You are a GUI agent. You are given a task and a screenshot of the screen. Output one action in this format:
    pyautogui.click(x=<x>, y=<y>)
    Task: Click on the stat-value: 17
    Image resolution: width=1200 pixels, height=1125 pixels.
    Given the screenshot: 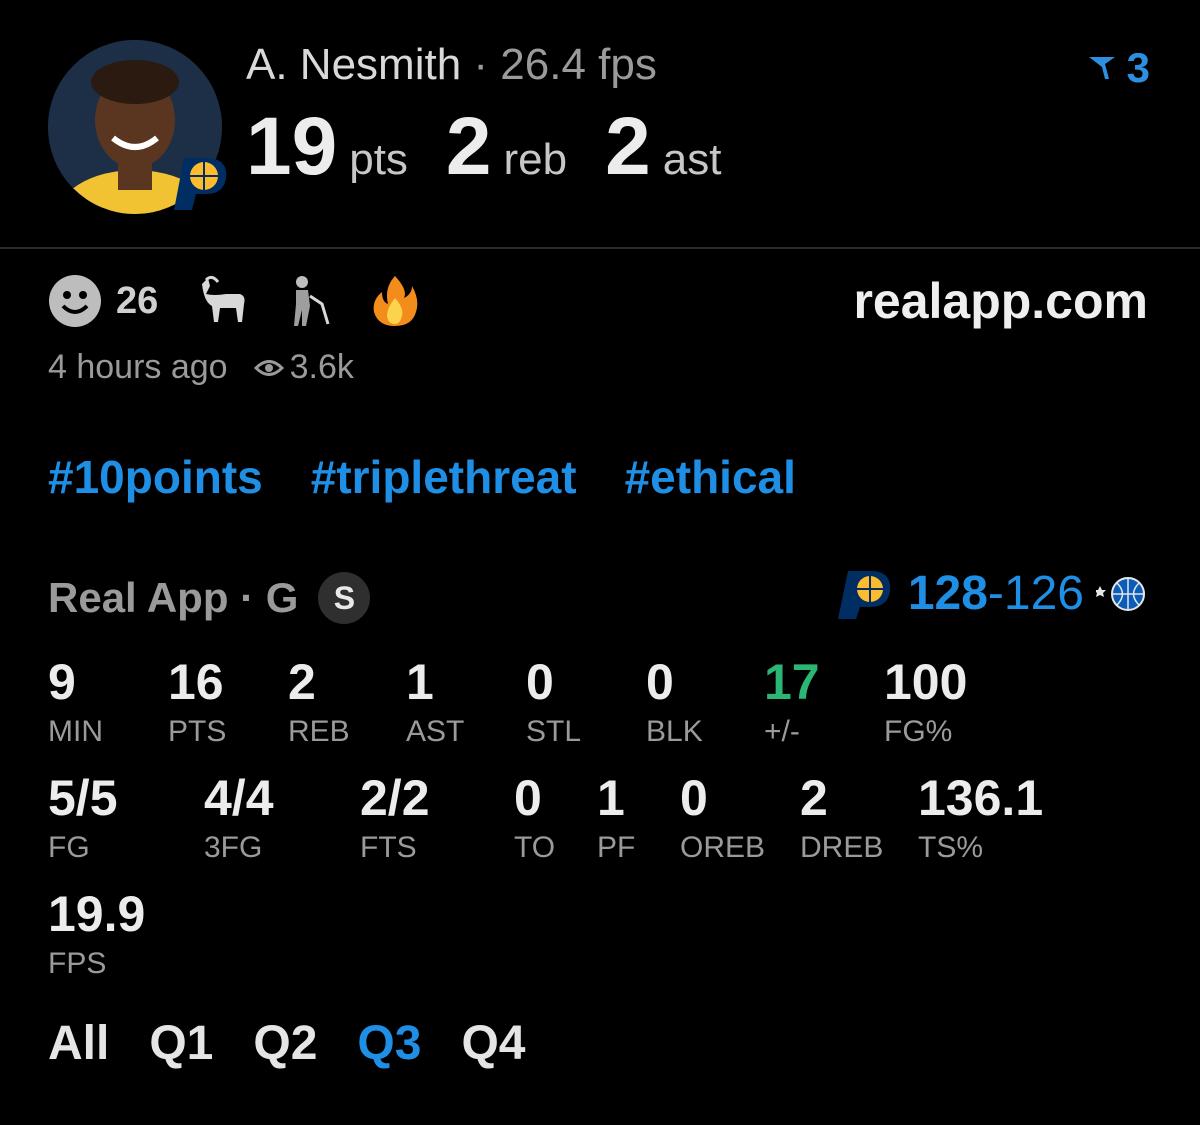 What is the action you would take?
    pyautogui.click(x=792, y=682)
    